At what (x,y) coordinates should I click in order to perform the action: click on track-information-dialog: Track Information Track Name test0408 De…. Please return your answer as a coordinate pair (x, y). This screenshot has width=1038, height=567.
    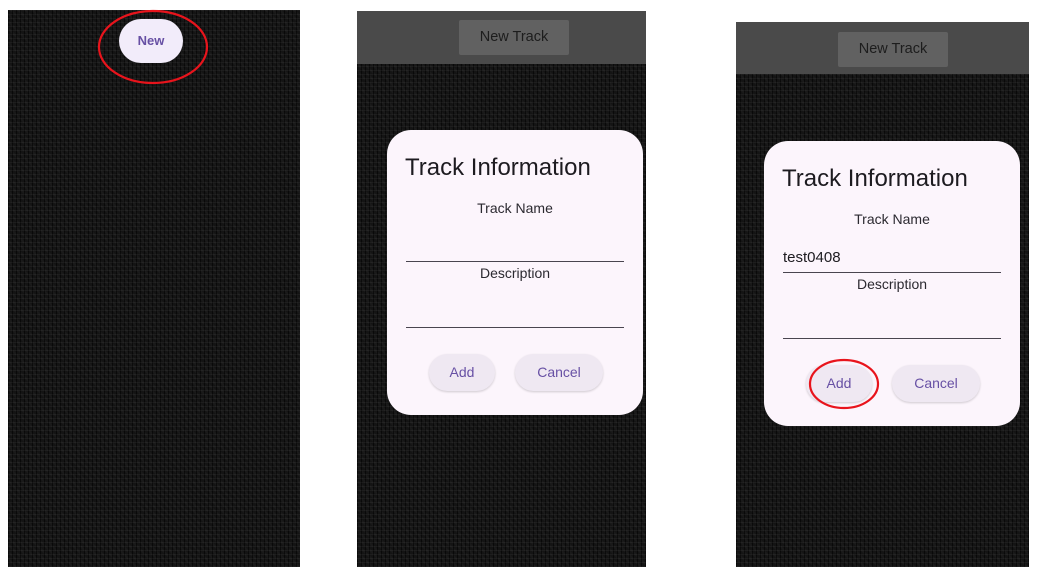
    Looking at the image, I should click on (892, 283).